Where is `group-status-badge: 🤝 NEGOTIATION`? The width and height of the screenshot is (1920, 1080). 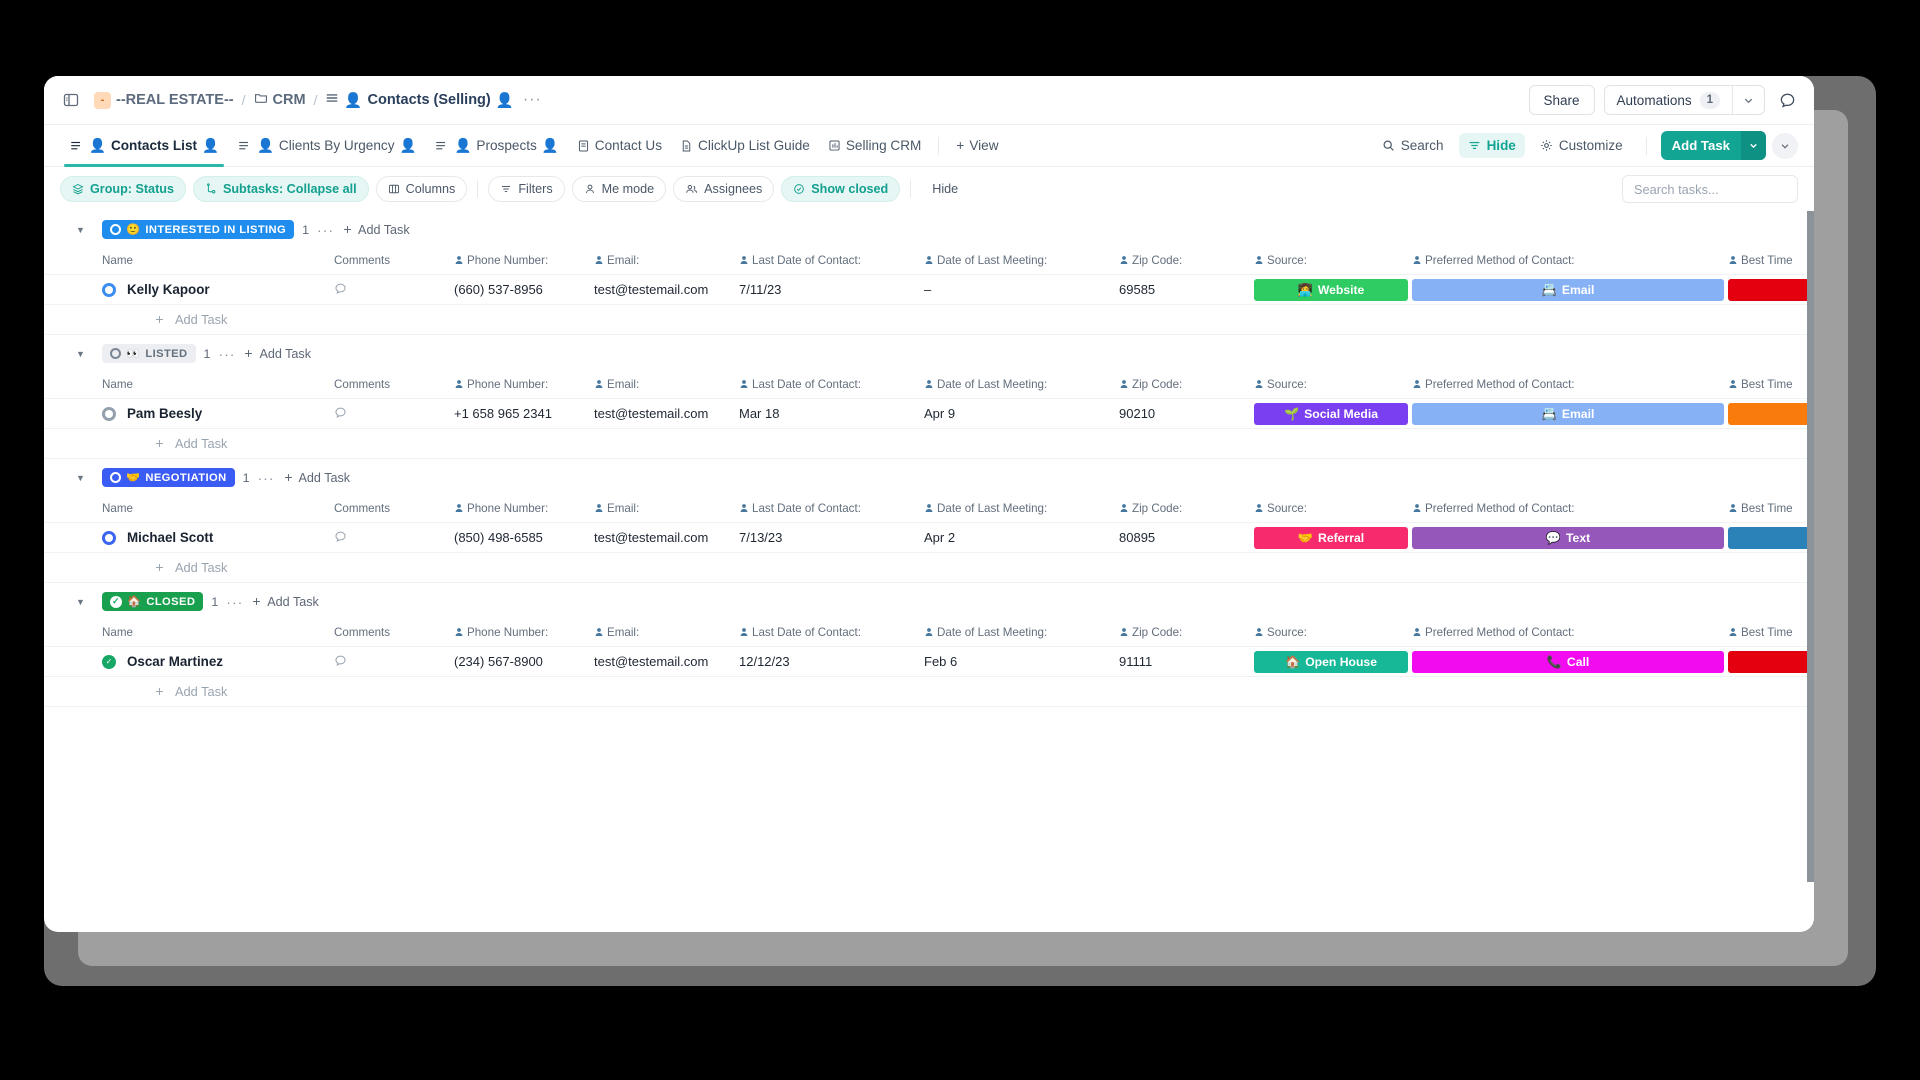
group-status-badge: 🤝 NEGOTIATION is located at coordinates (168, 477).